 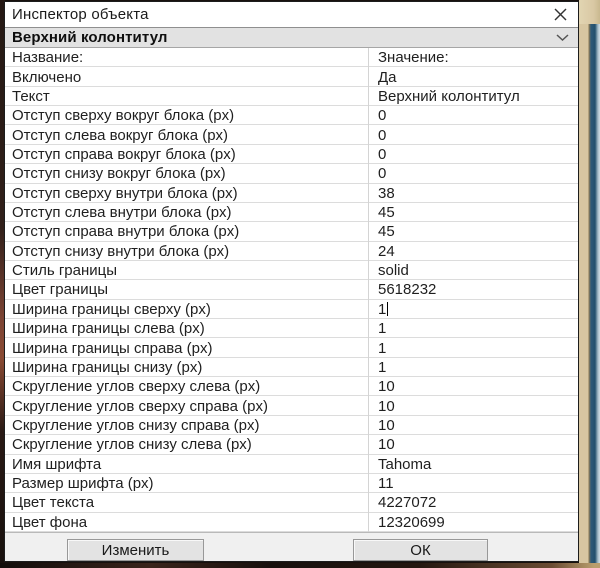 I want to click on property-value: Да, so click(x=387, y=77).